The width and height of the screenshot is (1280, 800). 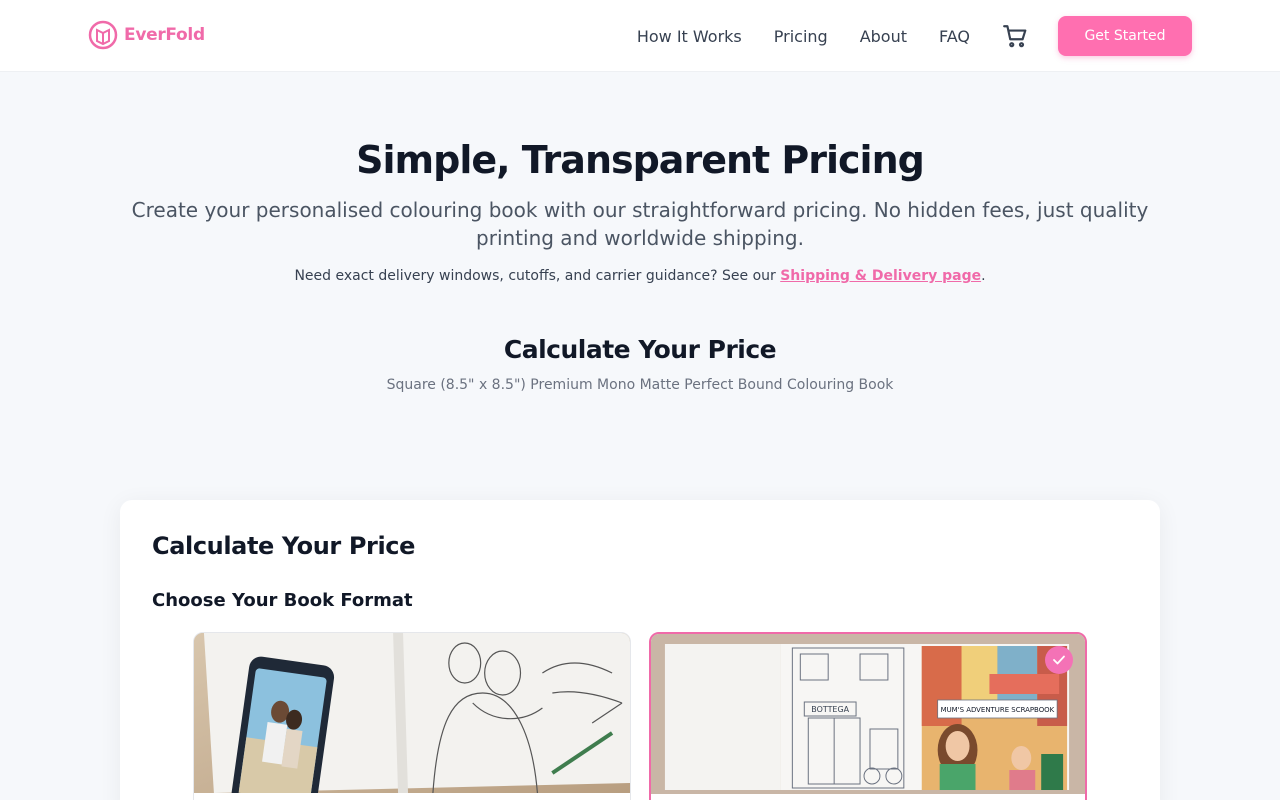 What do you see at coordinates (689, 36) in the screenshot?
I see `nav-how-it-works: How It Works` at bounding box center [689, 36].